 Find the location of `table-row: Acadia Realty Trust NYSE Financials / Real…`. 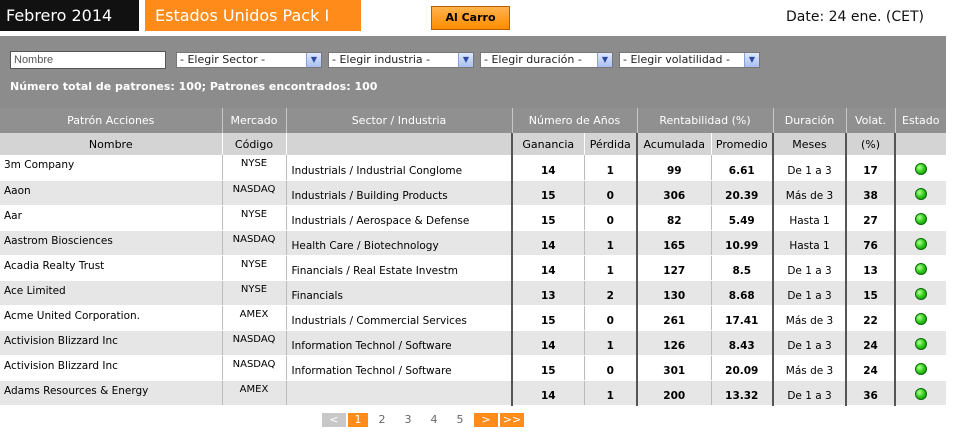

table-row: Acadia Realty Trust NYSE Financials / Real… is located at coordinates (473, 268).